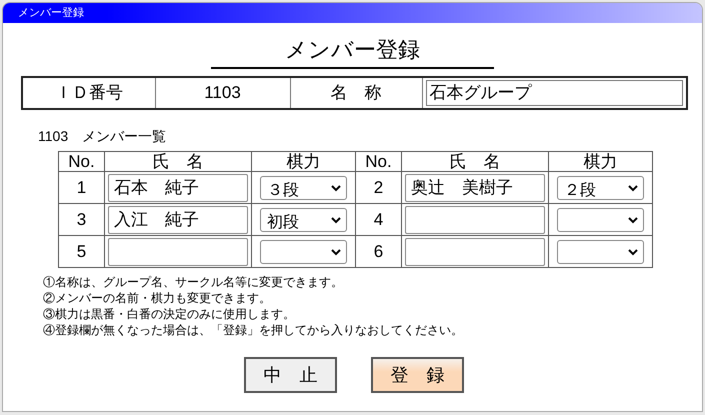 This screenshot has height=415, width=705. I want to click on member-number: 1, so click(81, 188).